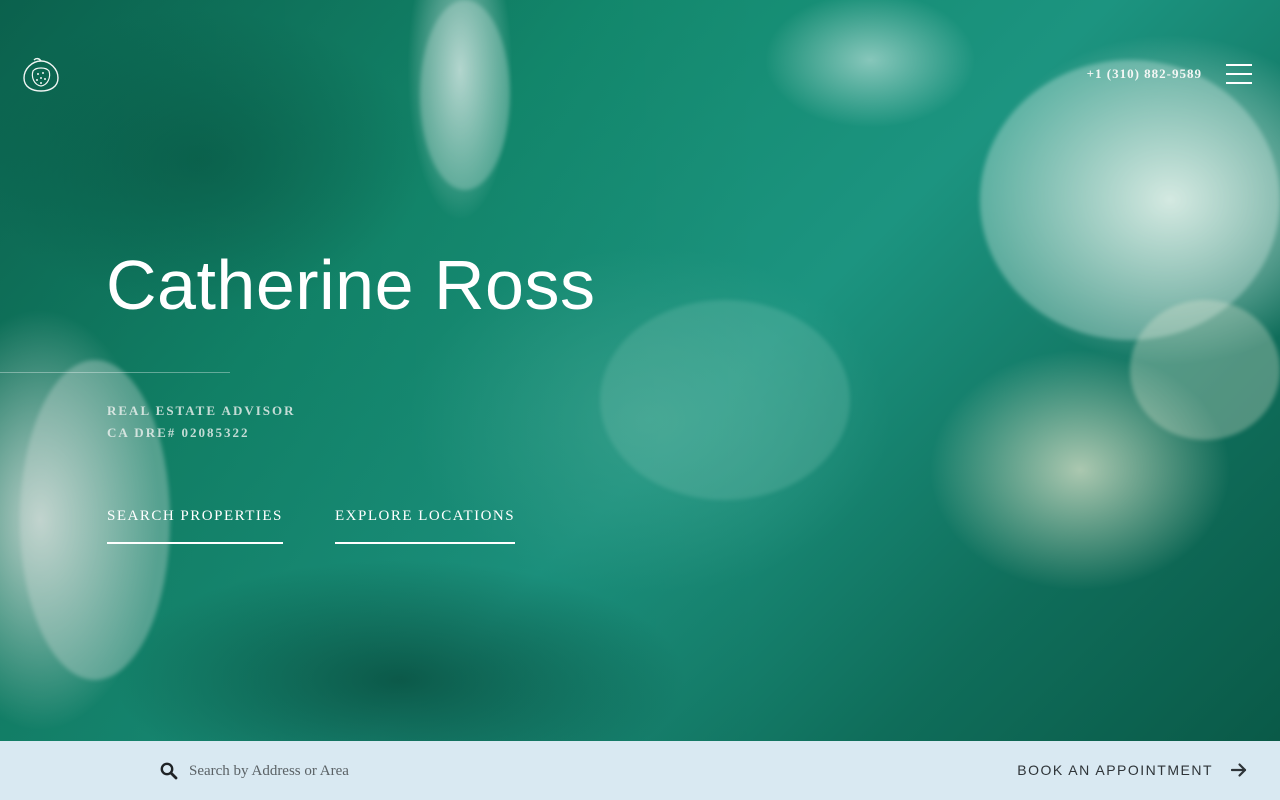 This screenshot has height=800, width=1280. I want to click on explore-locations-link: EXPLORE LOCATIONS, so click(425, 526).